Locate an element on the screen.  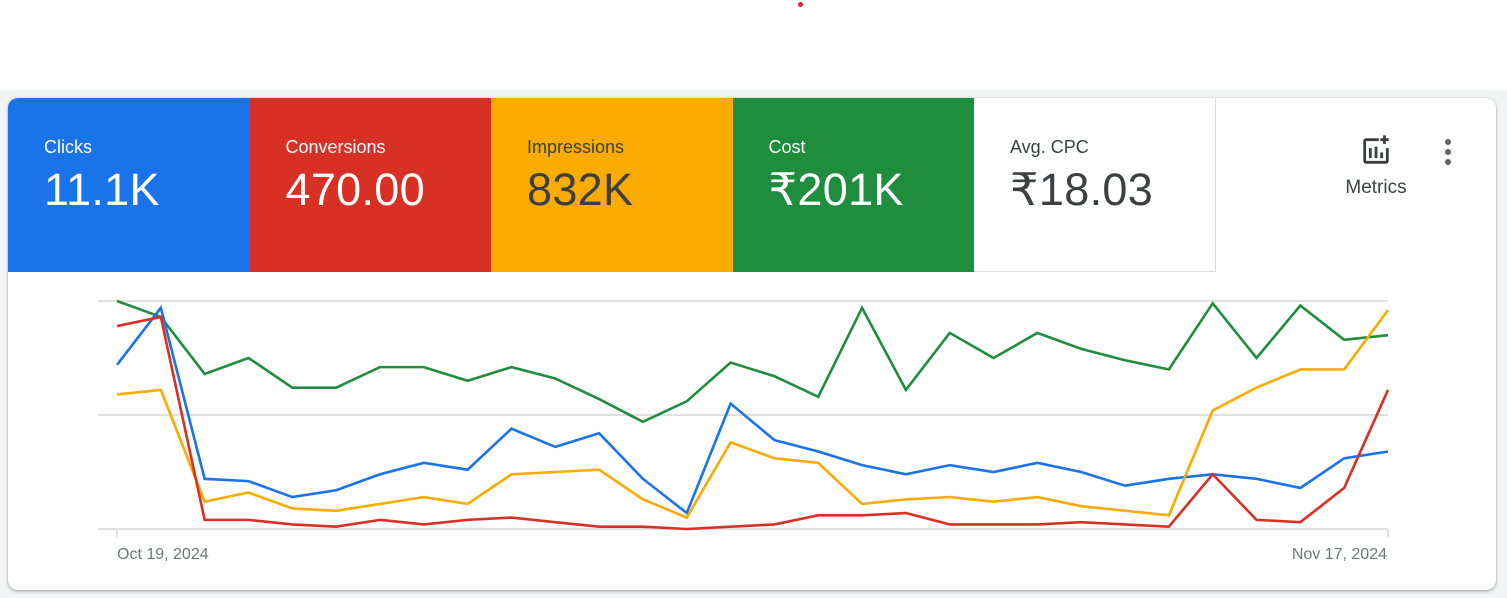
x-tick-label-end: Nov 17, 2024 is located at coordinates (1339, 554).